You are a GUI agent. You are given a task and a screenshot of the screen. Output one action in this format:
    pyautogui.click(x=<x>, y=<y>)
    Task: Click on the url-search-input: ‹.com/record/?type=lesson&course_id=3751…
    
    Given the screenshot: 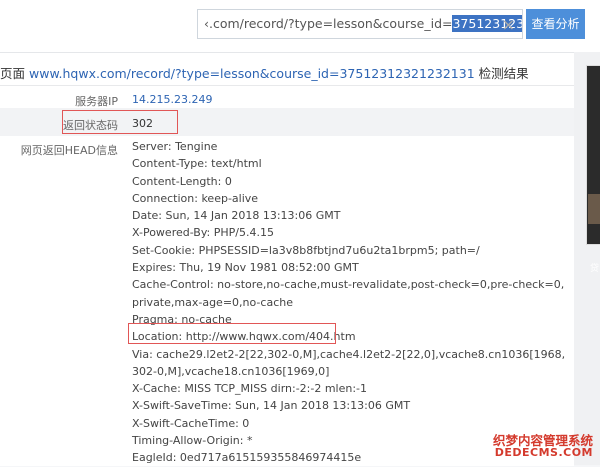 What is the action you would take?
    pyautogui.click(x=360, y=24)
    